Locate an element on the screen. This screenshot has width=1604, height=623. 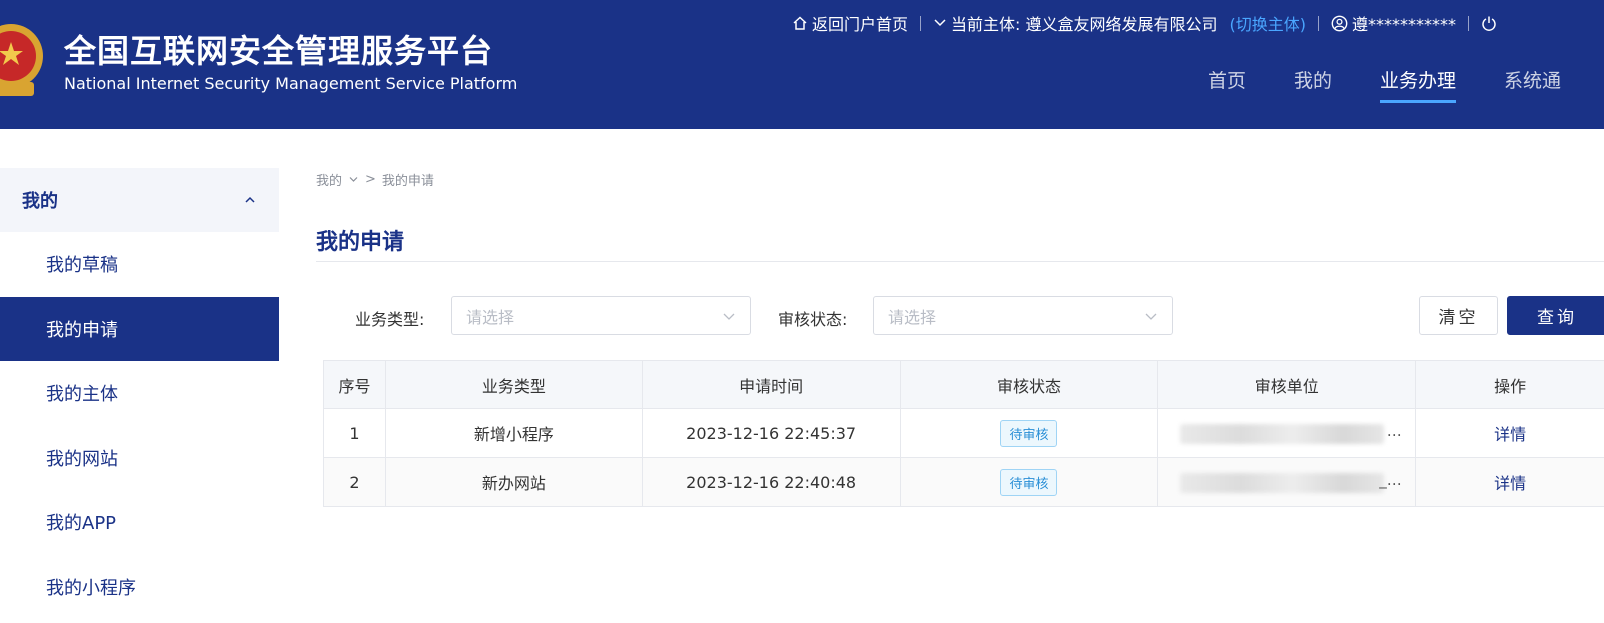
column-header-unit: 审核单位 is located at coordinates (1287, 384).